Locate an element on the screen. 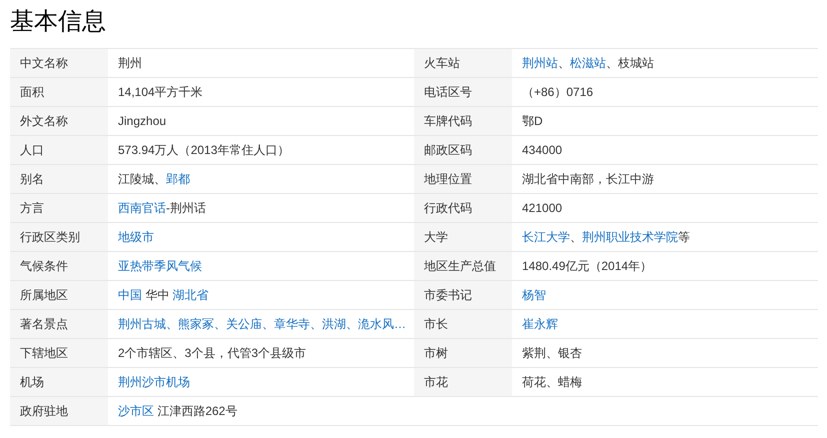 This screenshot has width=827, height=438. link: 荆州沙市机场 is located at coordinates (154, 382).